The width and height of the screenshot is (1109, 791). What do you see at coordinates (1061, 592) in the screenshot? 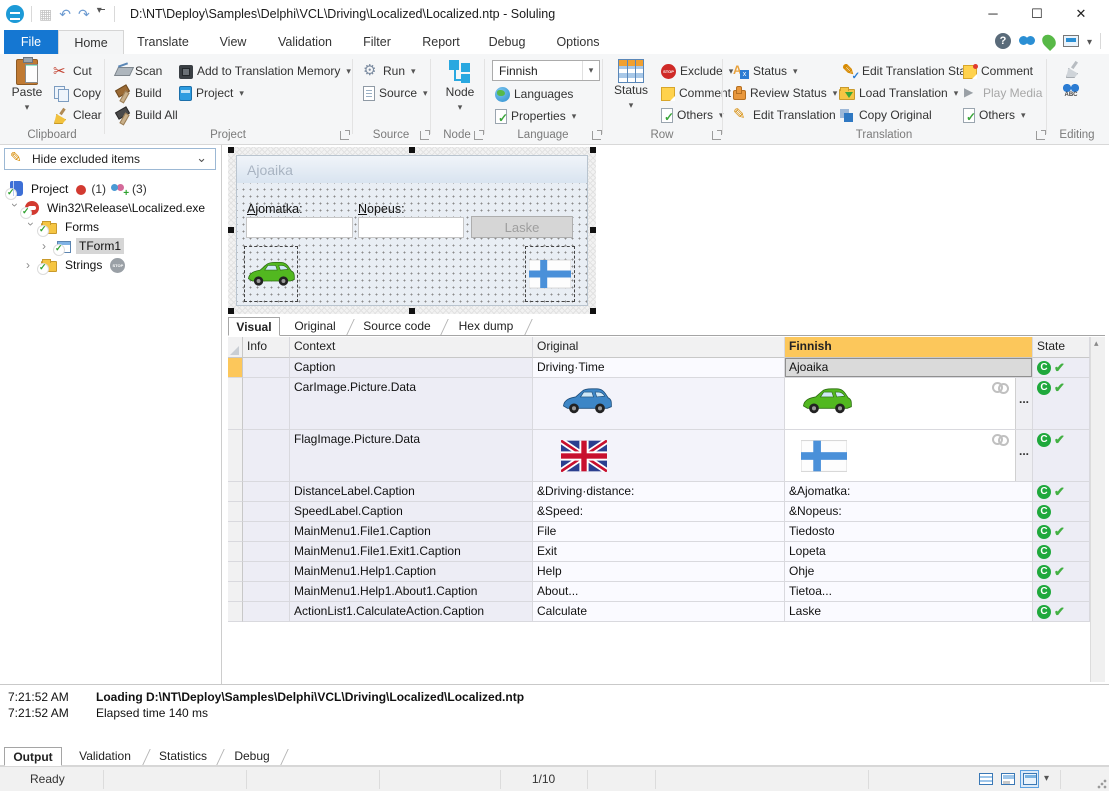
I see `cell-state: C` at bounding box center [1061, 592].